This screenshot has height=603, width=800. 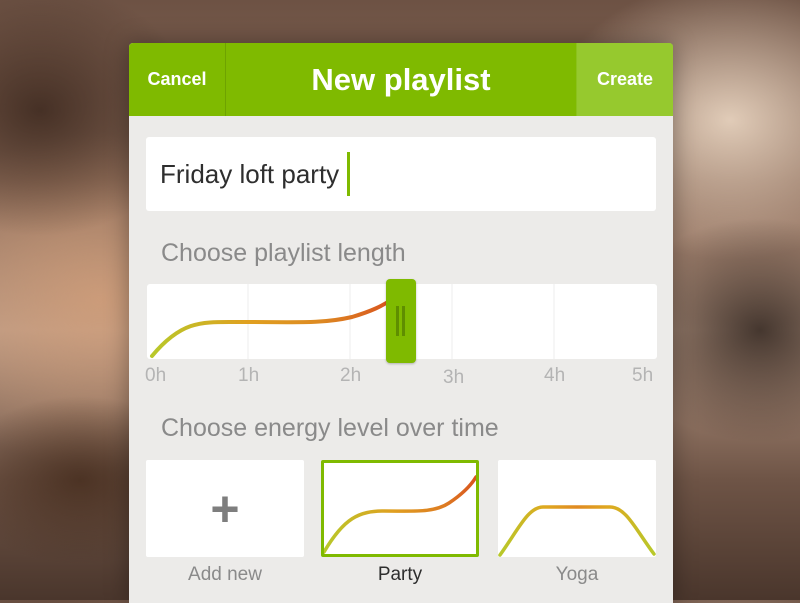 What do you see at coordinates (400, 574) in the screenshot?
I see `energy-option-label-party: Party` at bounding box center [400, 574].